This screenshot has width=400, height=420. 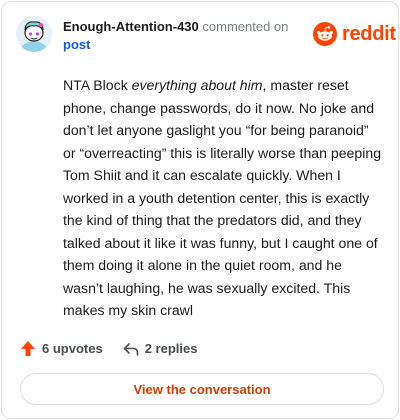 I want to click on reddit-logo: reddit, so click(x=354, y=34).